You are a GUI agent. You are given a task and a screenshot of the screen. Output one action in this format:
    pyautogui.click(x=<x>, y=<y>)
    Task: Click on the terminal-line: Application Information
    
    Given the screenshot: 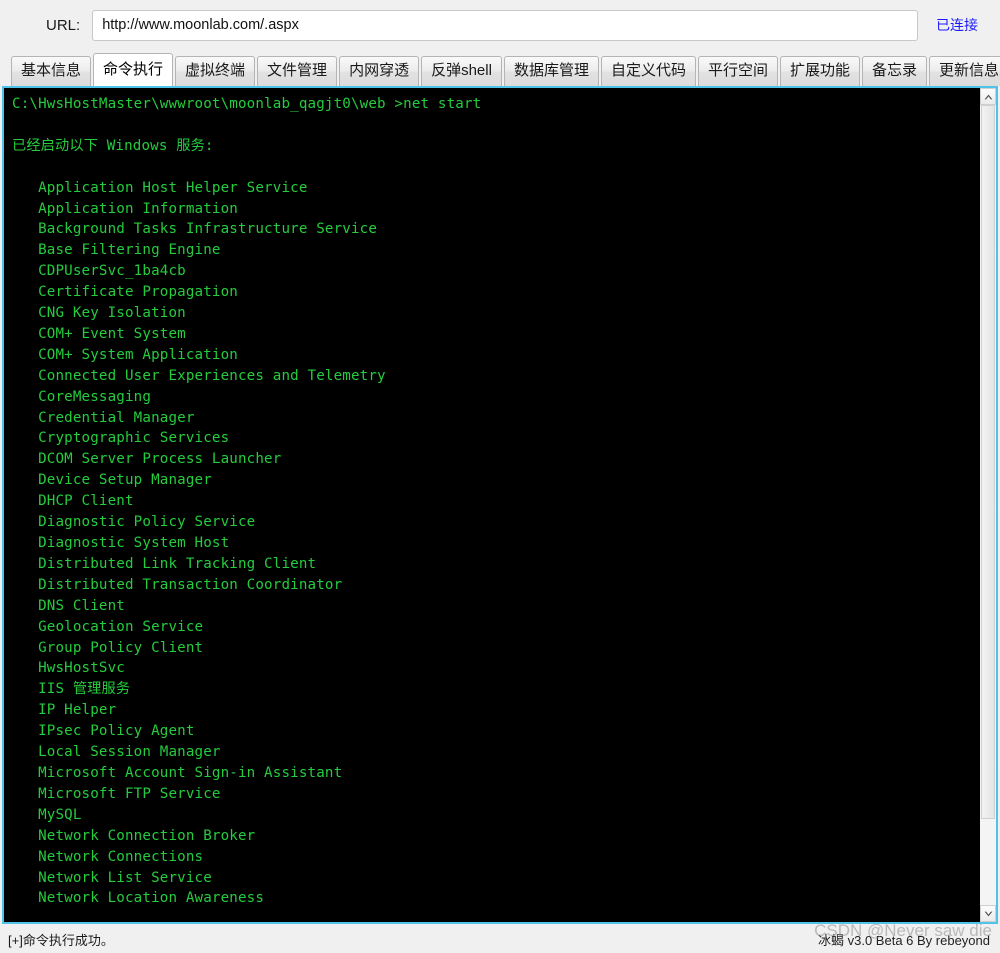 What is the action you would take?
    pyautogui.click(x=125, y=208)
    